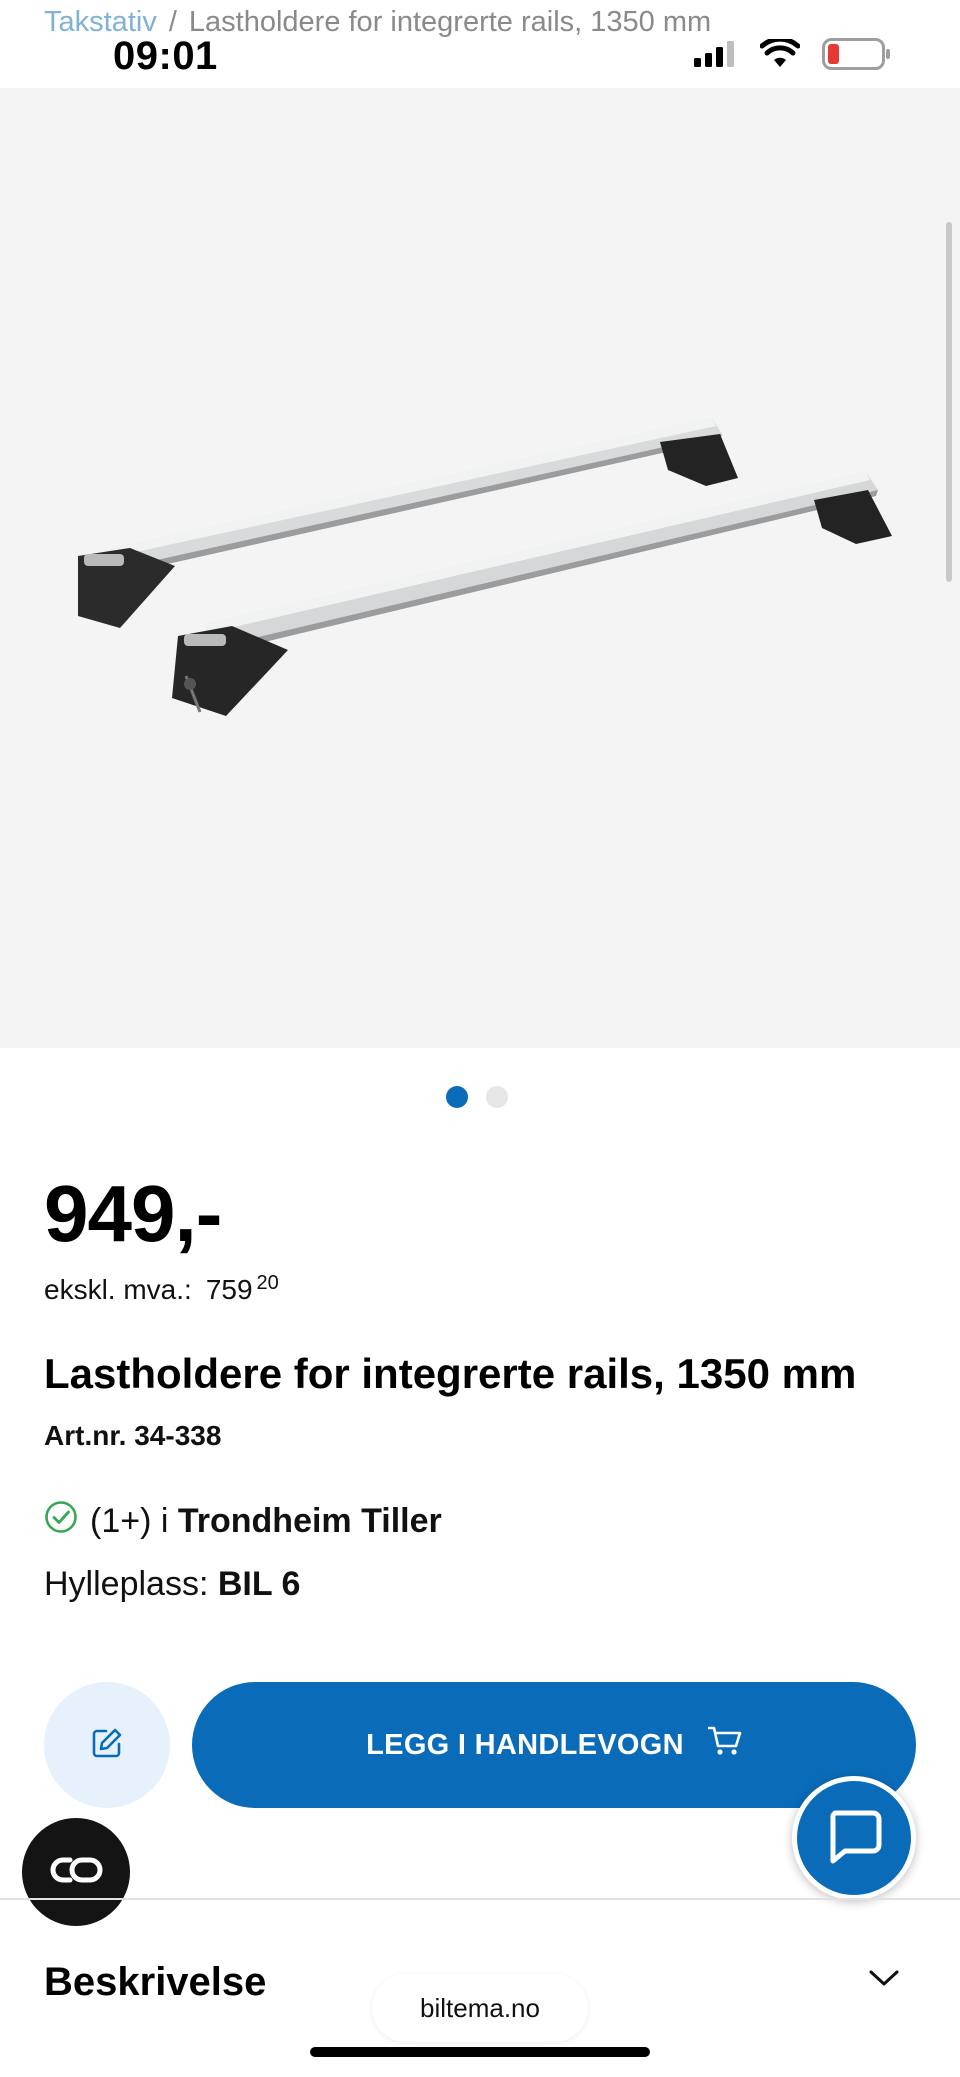 This screenshot has width=960, height=2077. Describe the element at coordinates (61, 1521) in the screenshot. I see `check-circle-icon` at that location.